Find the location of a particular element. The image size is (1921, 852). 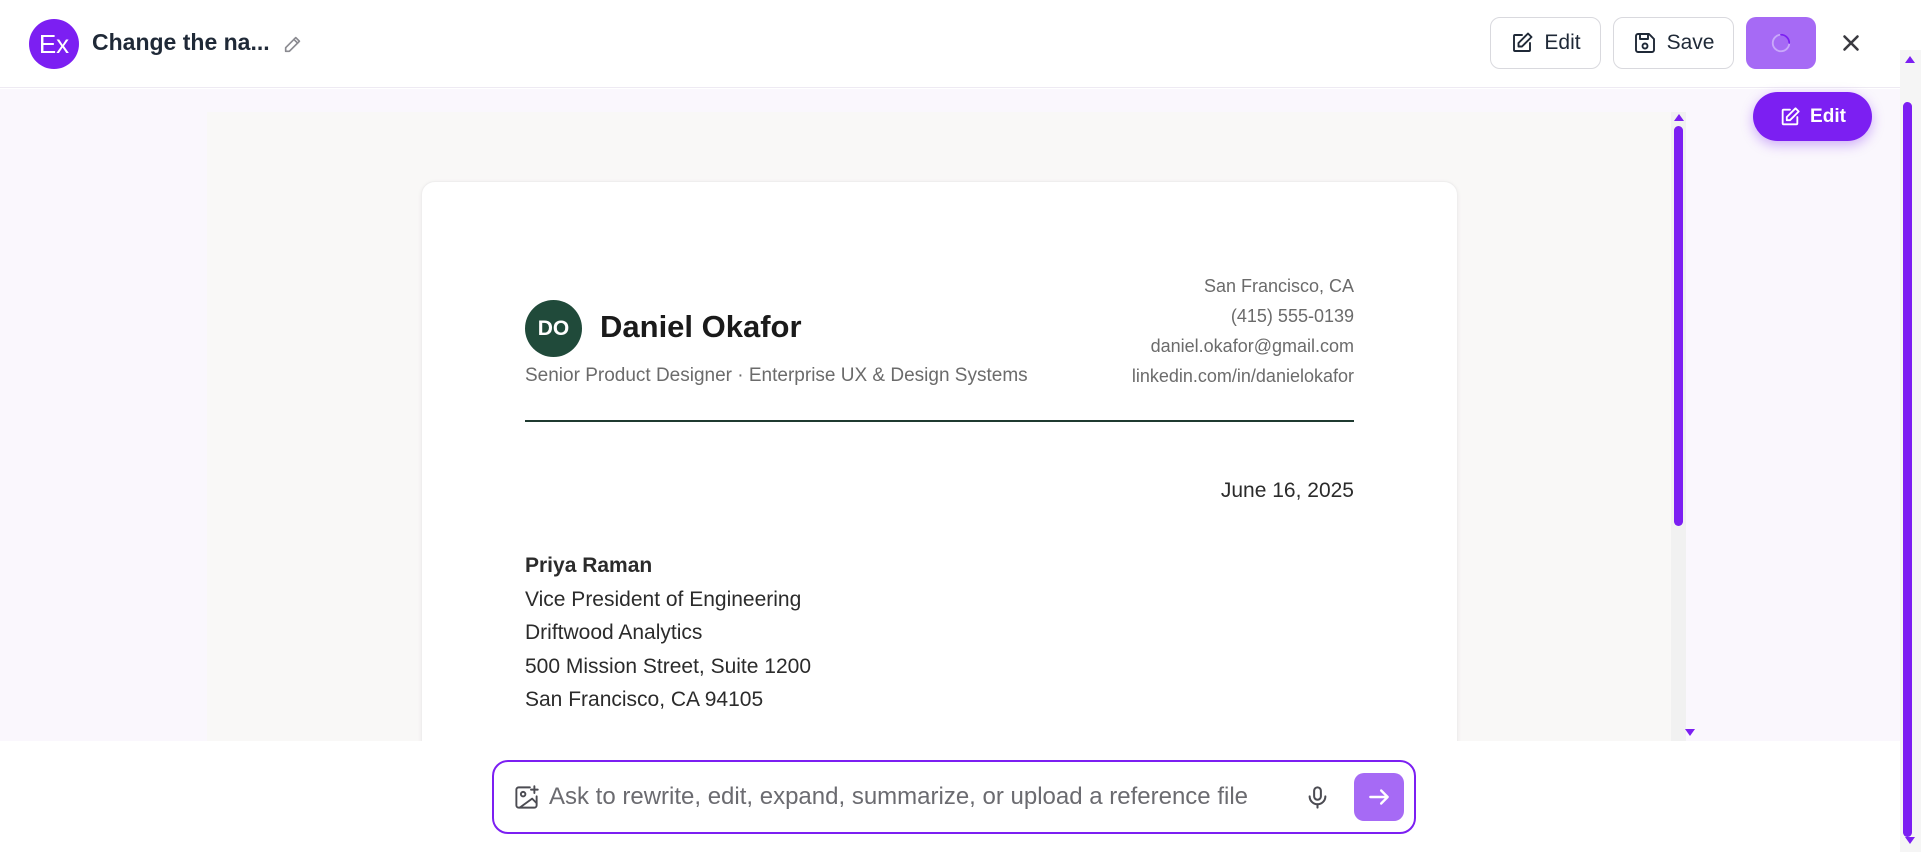

floating-edit-button: Edit is located at coordinates (1812, 116).